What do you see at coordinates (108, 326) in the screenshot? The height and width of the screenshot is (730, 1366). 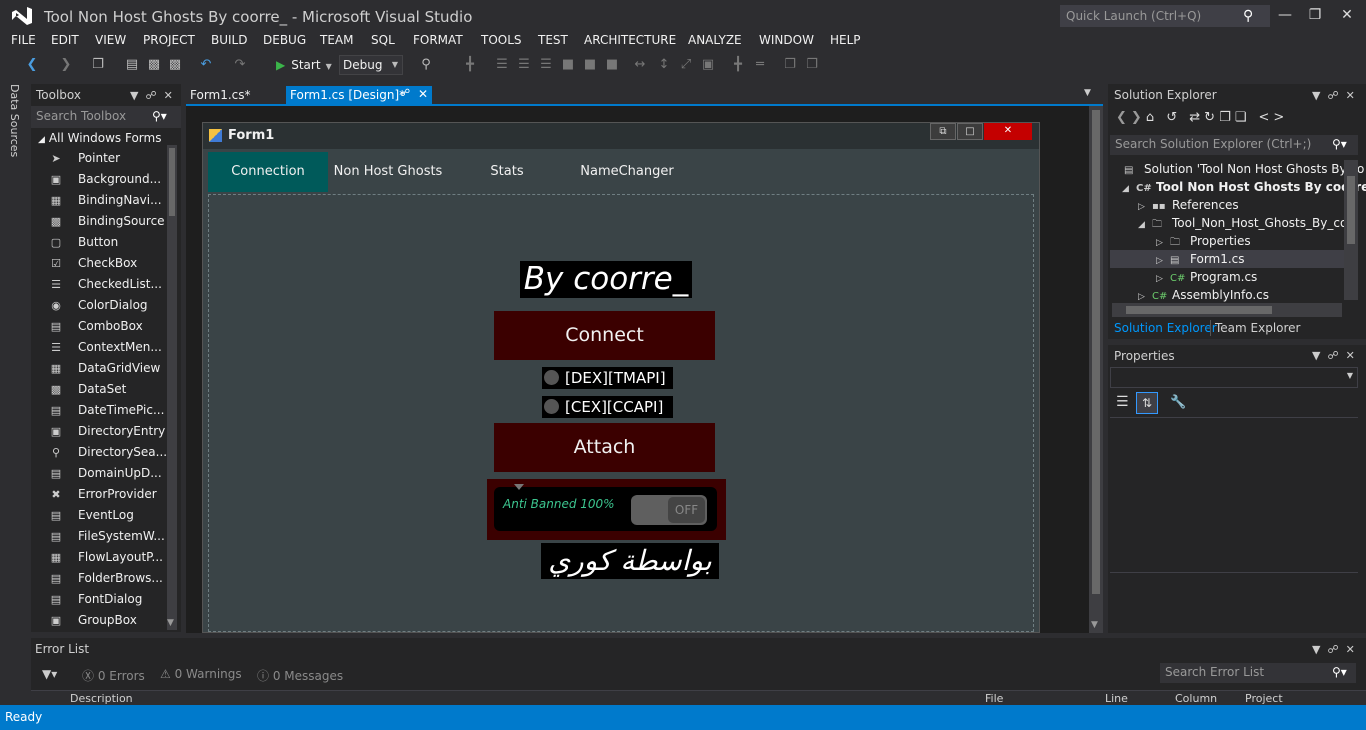 I see `toolbox-item: ▤ ComboBox` at bounding box center [108, 326].